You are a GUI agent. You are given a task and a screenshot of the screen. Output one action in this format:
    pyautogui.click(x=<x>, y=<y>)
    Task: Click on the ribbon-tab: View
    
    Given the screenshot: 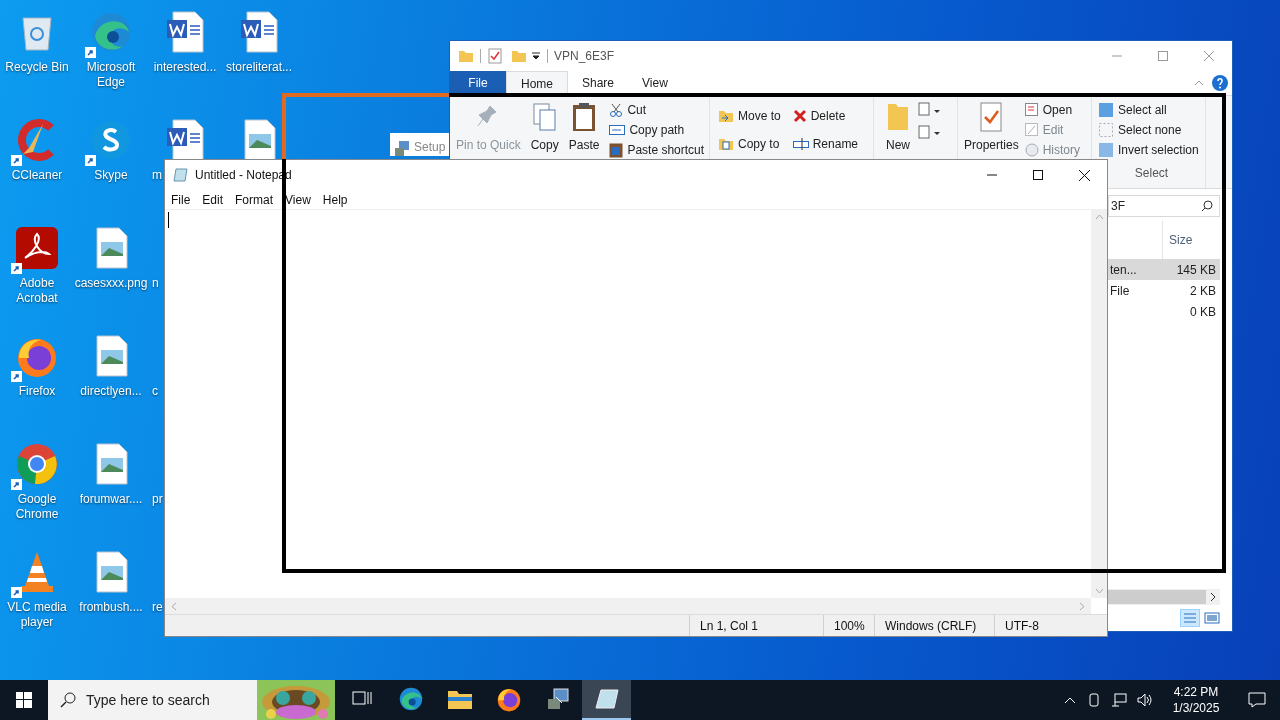 What is the action you would take?
    pyautogui.click(x=655, y=83)
    